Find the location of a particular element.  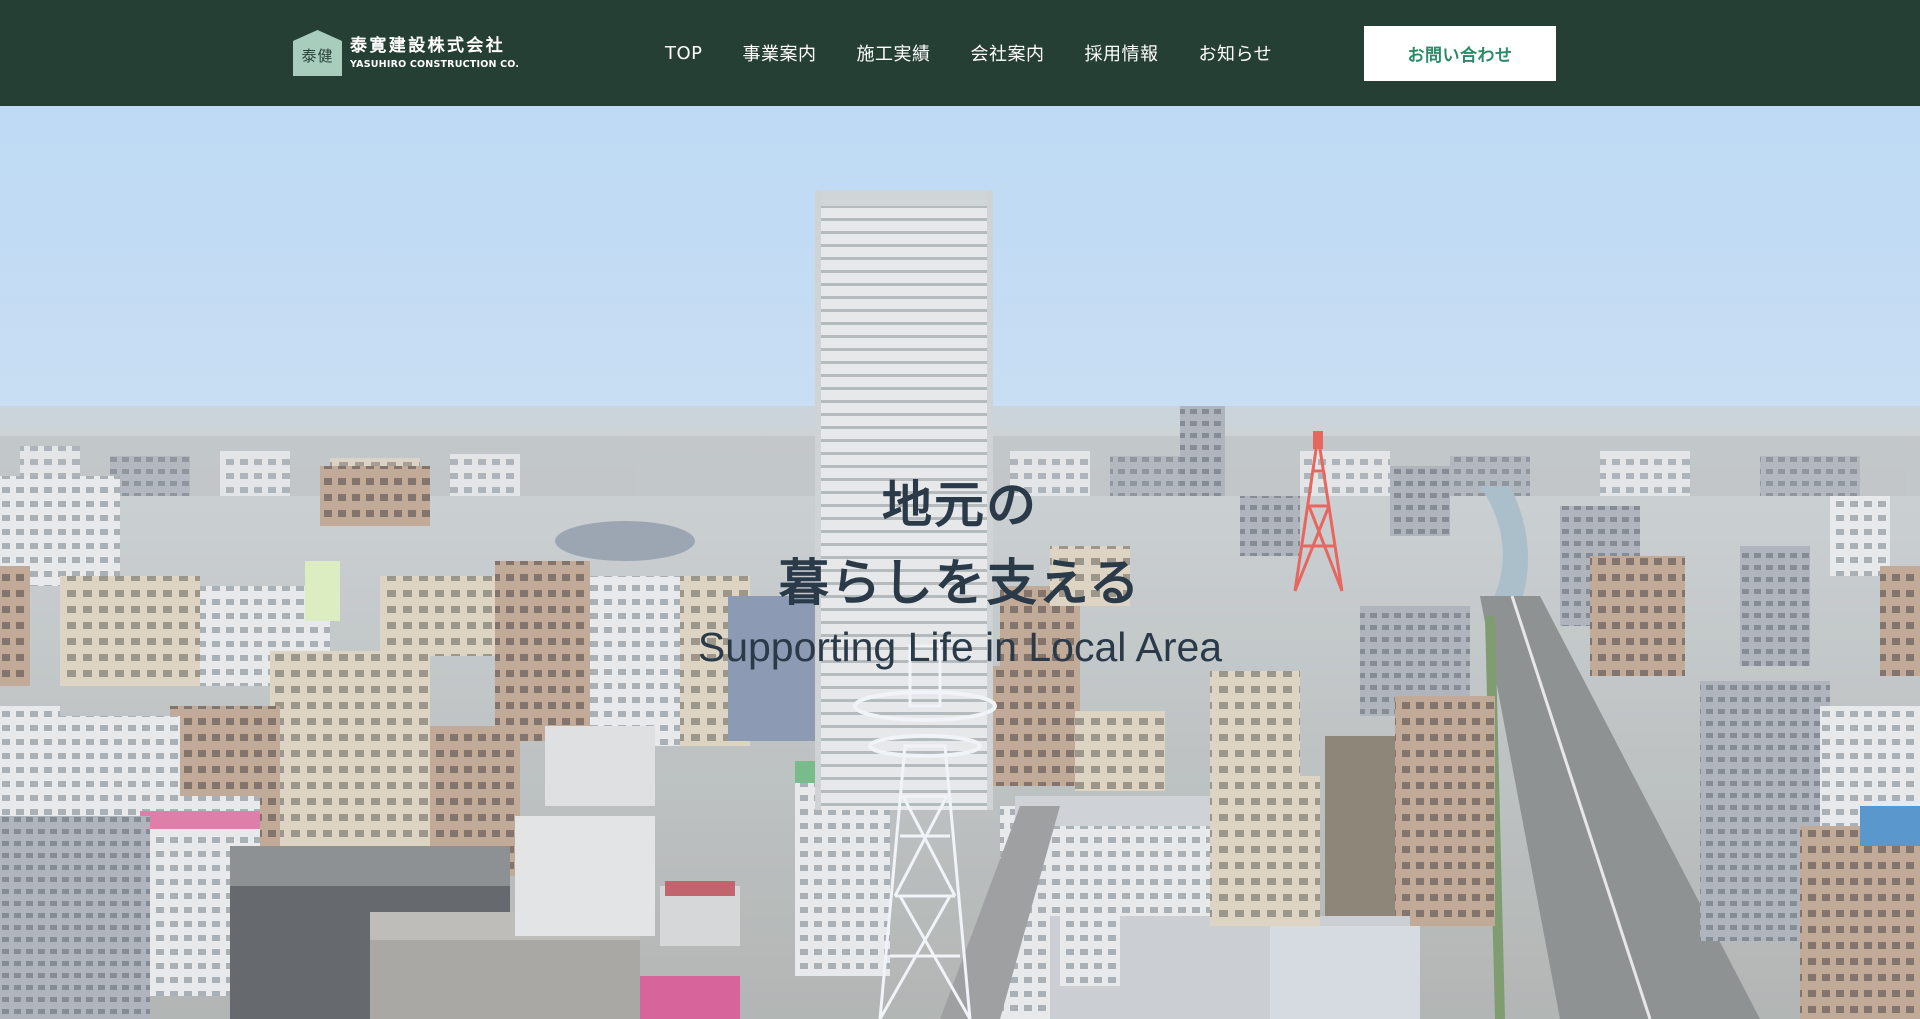

house-logo-icon: 泰健 is located at coordinates (317, 53).